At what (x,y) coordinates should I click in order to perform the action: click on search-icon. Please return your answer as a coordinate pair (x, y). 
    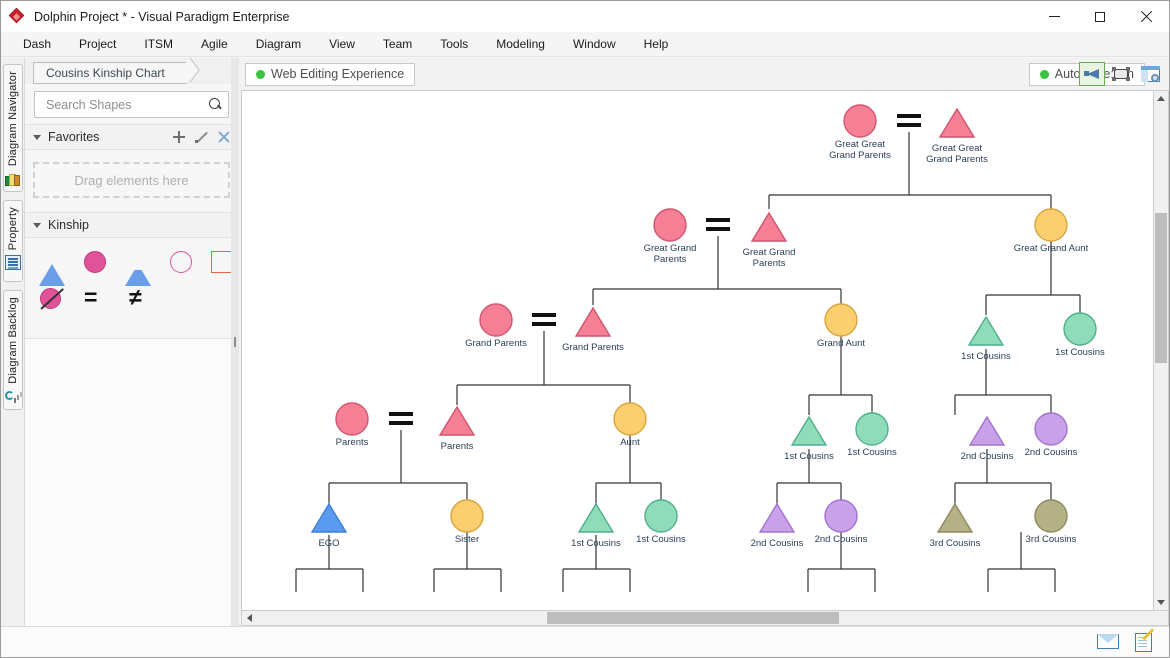
    Looking at the image, I should click on (215, 104).